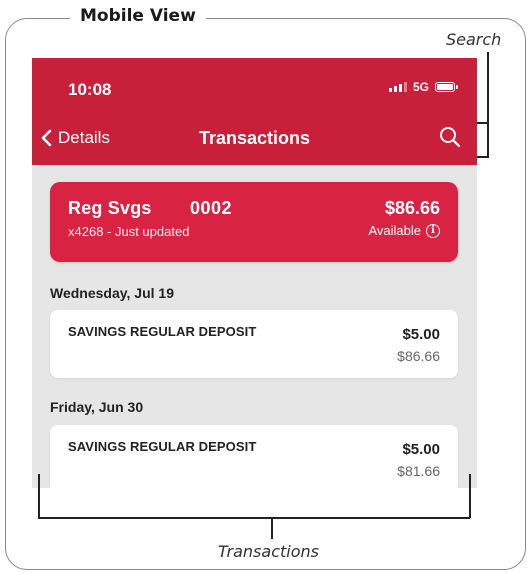 The width and height of the screenshot is (532, 573). What do you see at coordinates (254, 138) in the screenshot?
I see `page-title: Transactions` at bounding box center [254, 138].